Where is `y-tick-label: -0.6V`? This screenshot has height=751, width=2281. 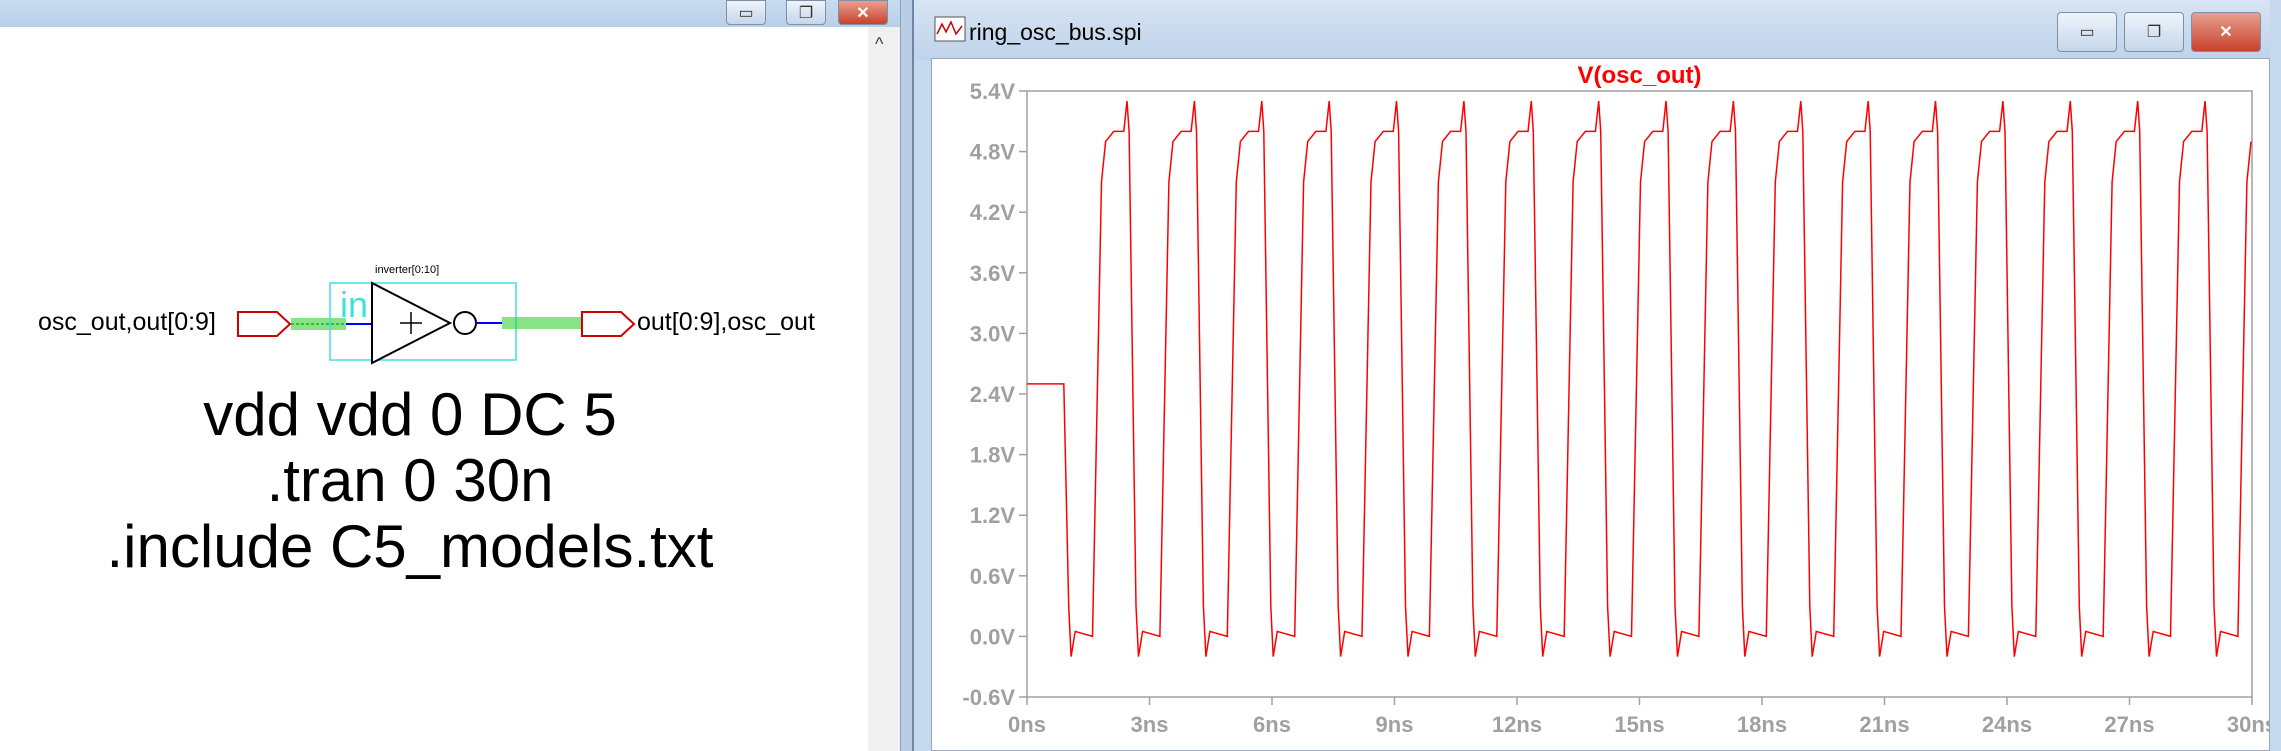 y-tick-label: -0.6V is located at coordinates (988, 697).